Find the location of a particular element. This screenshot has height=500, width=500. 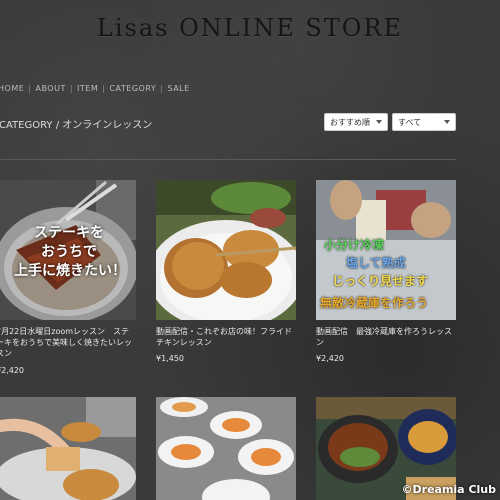

nav-about: ABOUT is located at coordinates (50, 88).